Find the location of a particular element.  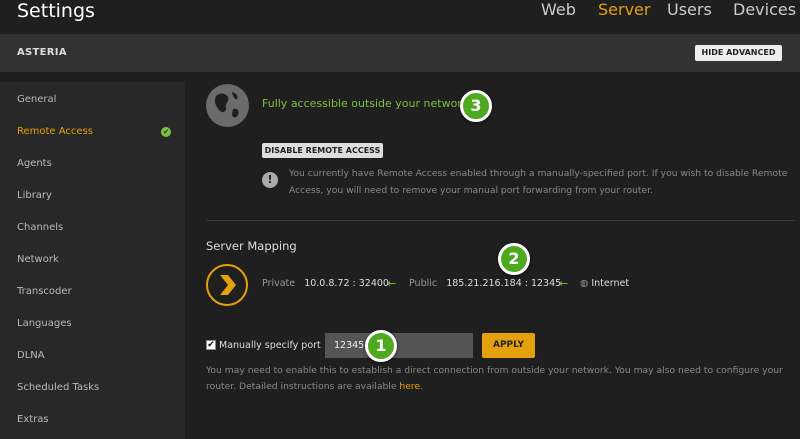

disable-remote-access-button: DISABLE REMOTE ACCESS is located at coordinates (322, 150).